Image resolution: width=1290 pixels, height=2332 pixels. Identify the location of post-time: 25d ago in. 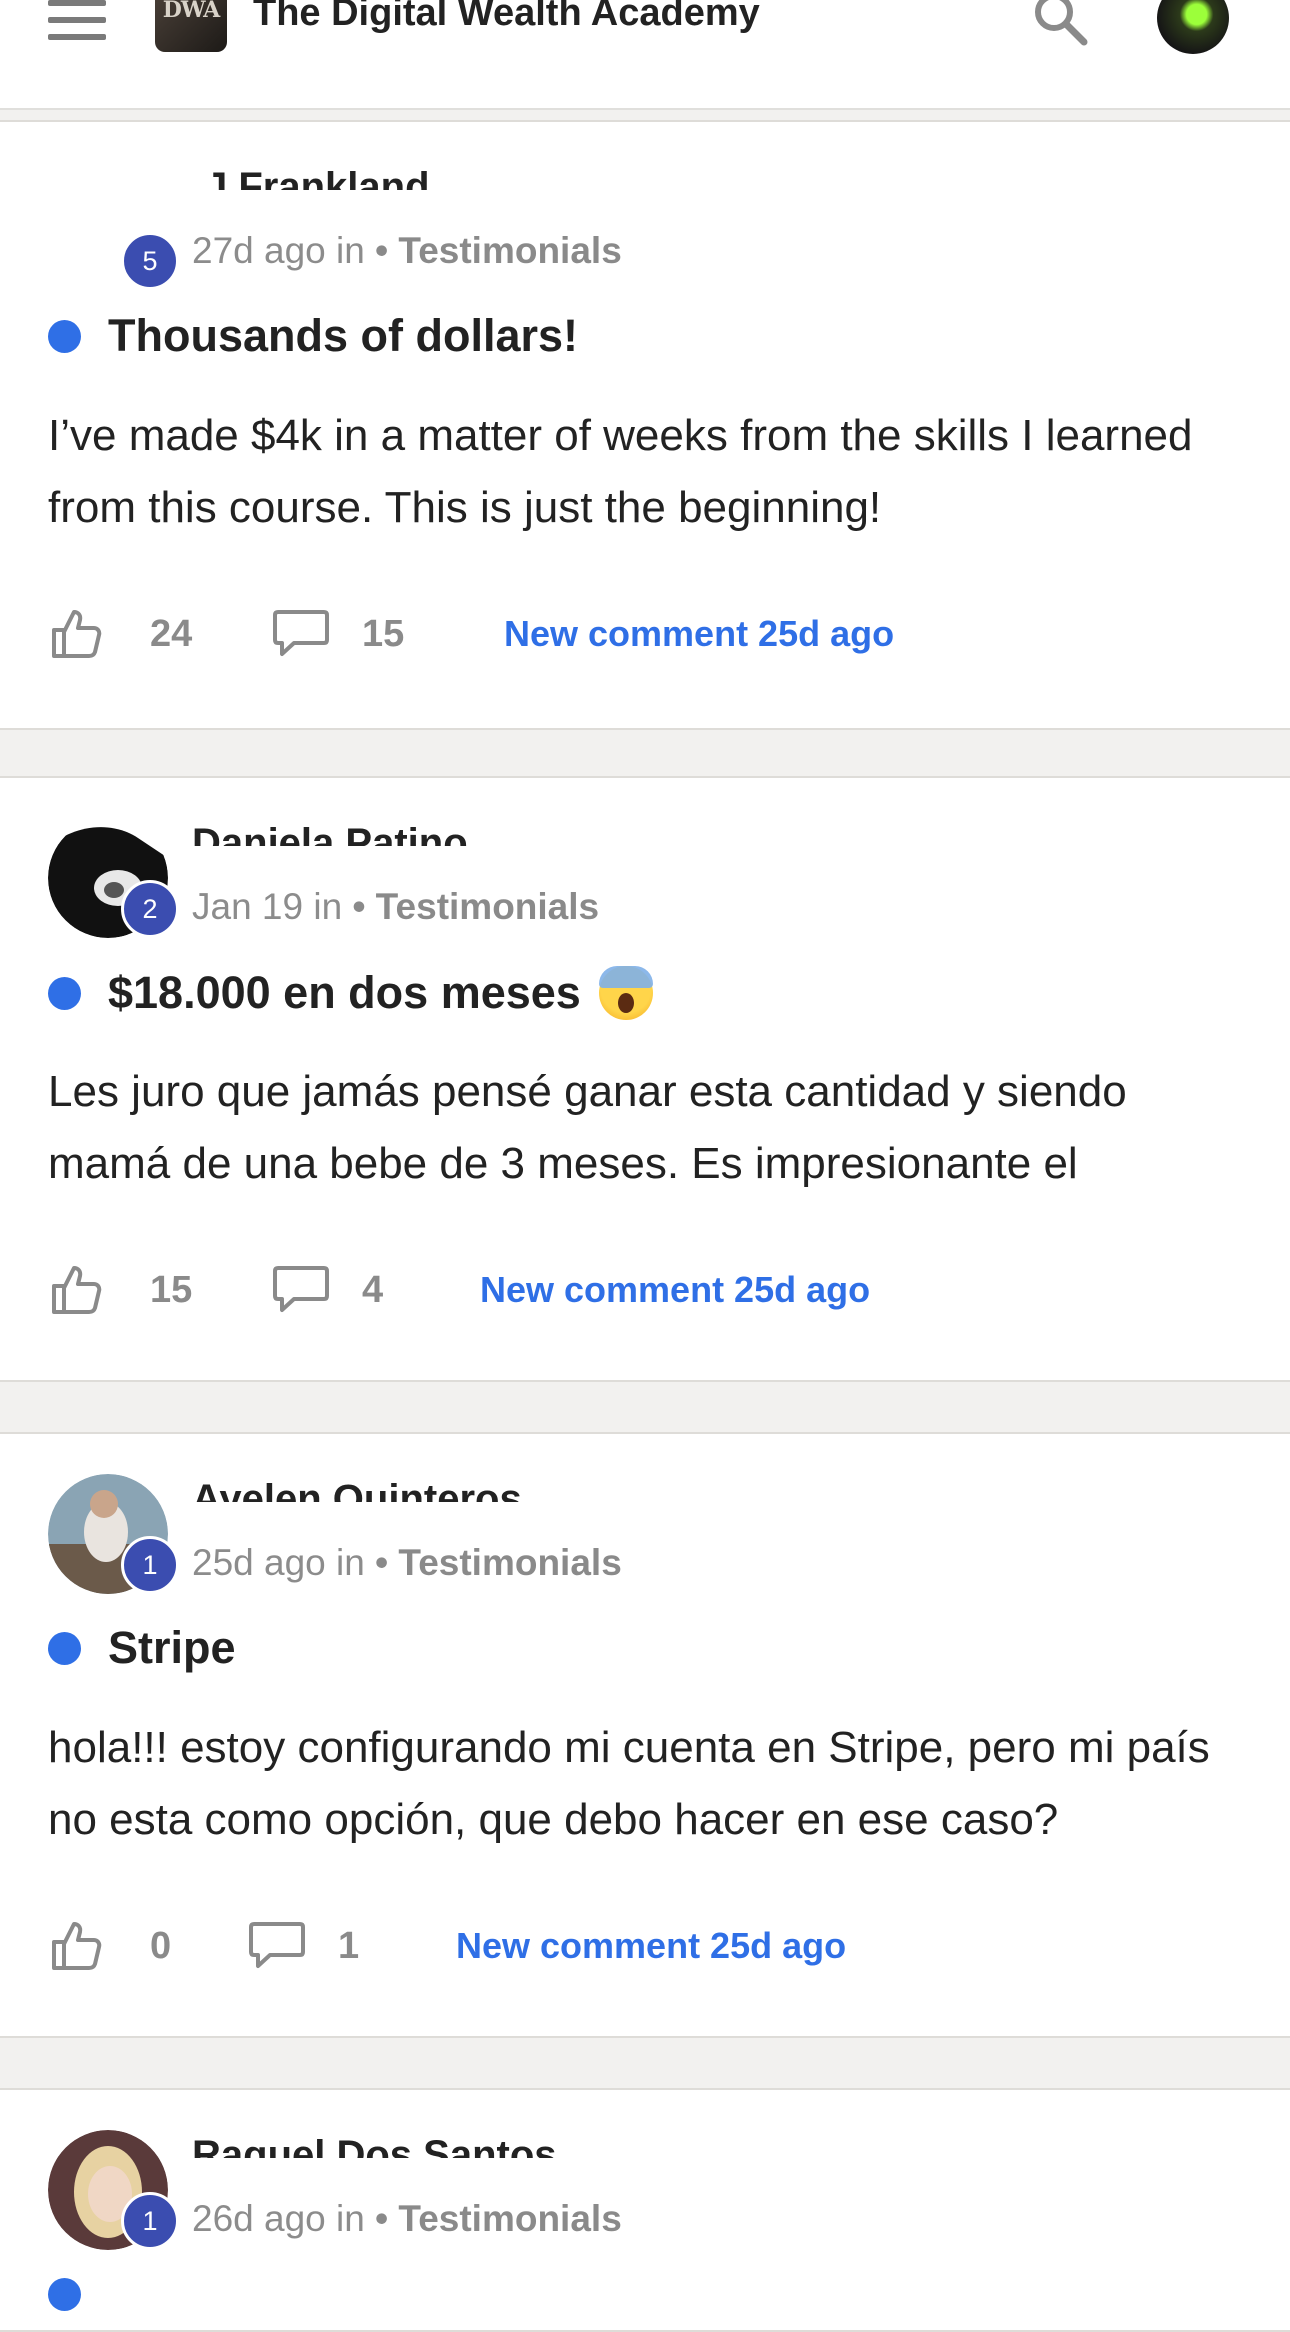
(278, 1562).